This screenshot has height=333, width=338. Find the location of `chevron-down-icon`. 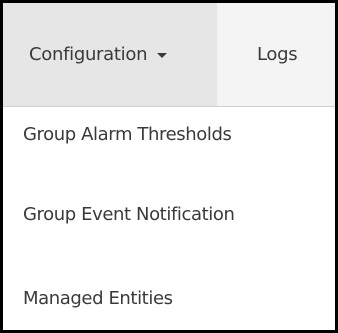

chevron-down-icon is located at coordinates (162, 55).